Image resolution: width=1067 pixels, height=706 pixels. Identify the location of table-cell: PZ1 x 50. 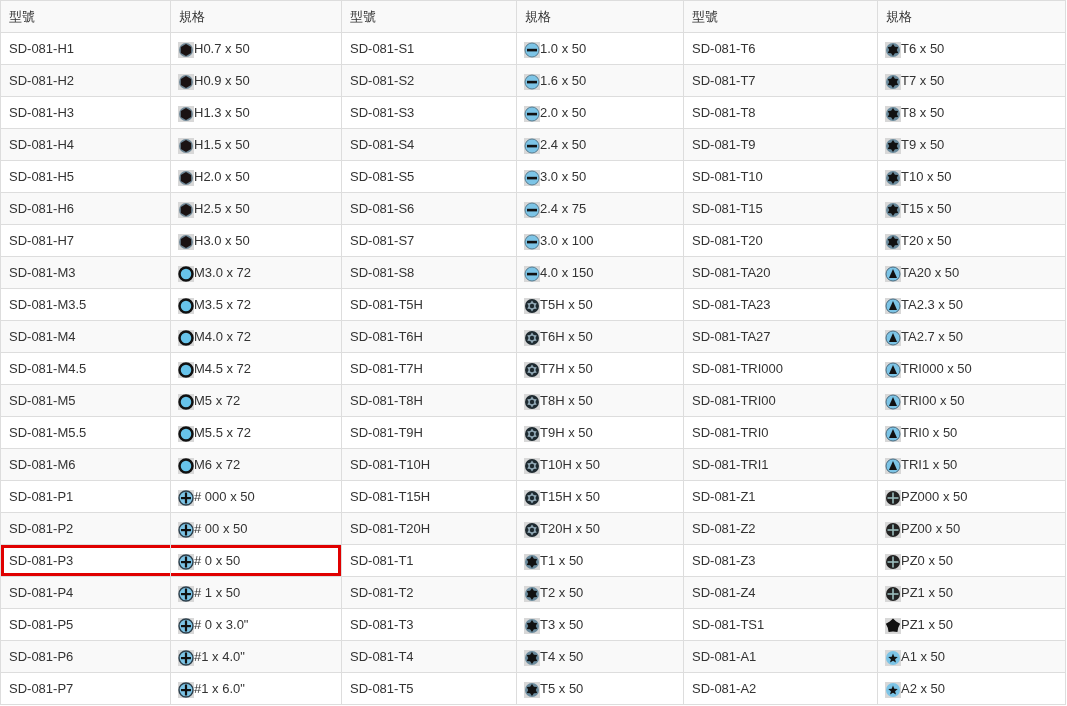
(972, 625).